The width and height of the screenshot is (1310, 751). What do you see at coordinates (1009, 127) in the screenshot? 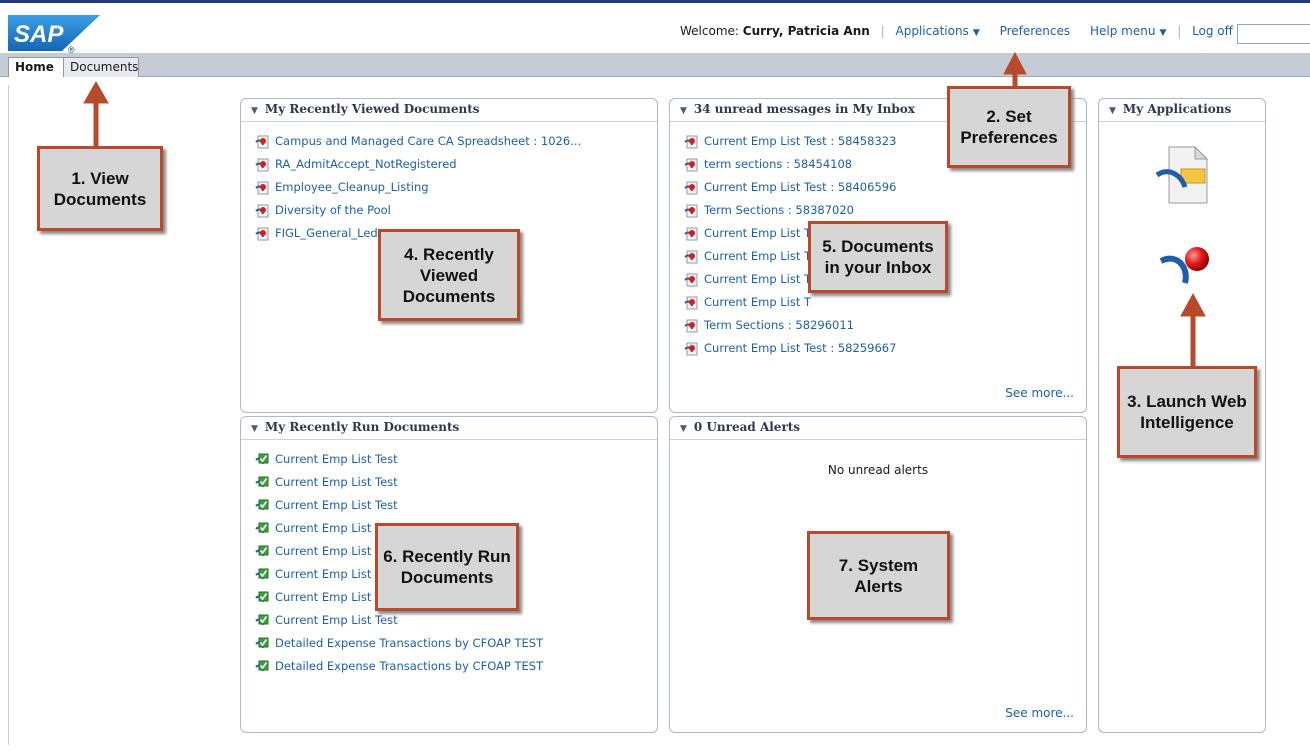
I see `callout-set-preferences: 2. Set Preferences` at bounding box center [1009, 127].